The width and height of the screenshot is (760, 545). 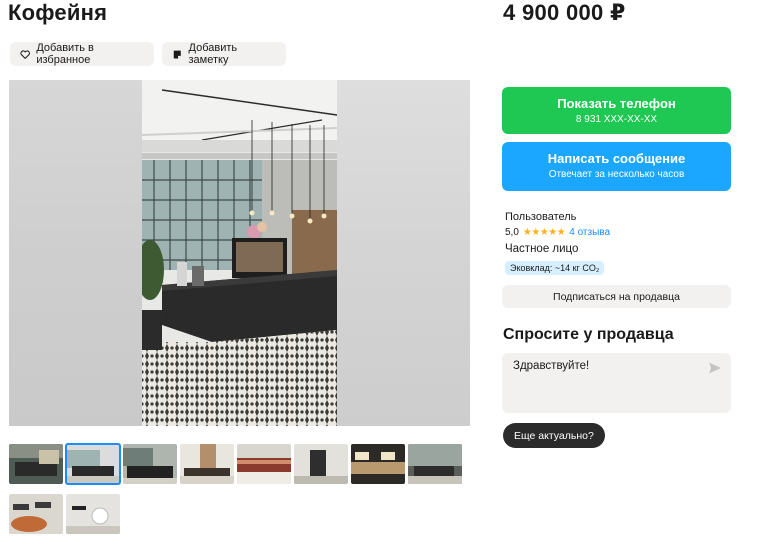 I want to click on add-note-button: Добавить заметку, so click(x=224, y=54).